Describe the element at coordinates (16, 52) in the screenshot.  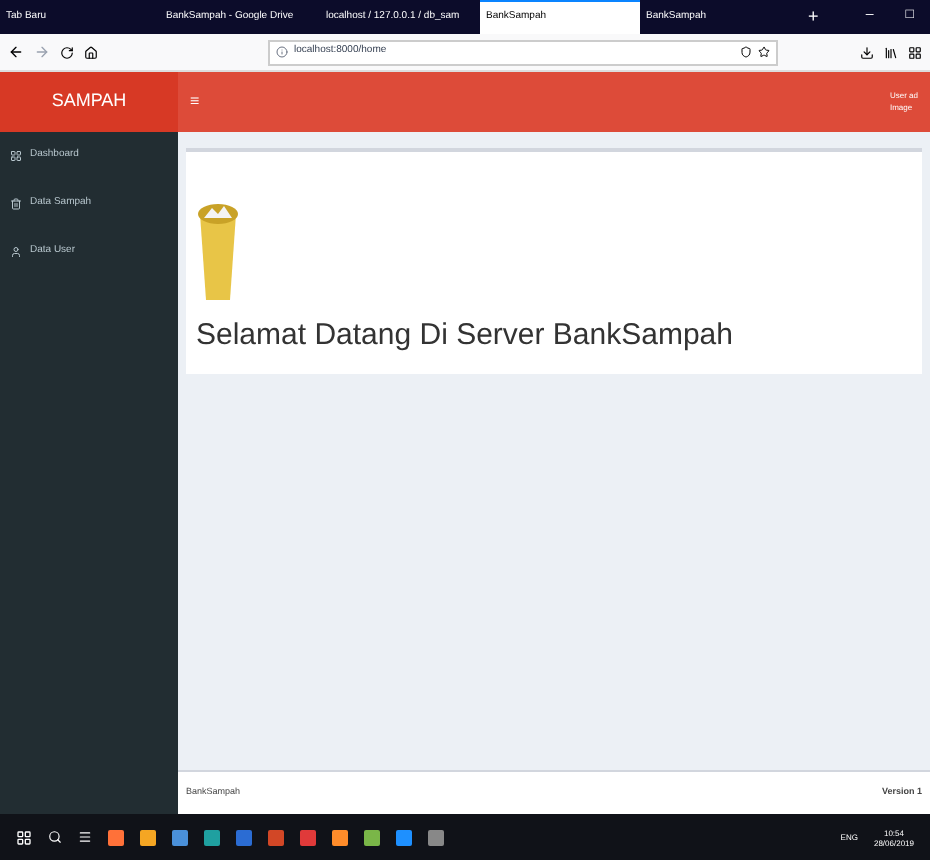
I see `back-icon` at that location.